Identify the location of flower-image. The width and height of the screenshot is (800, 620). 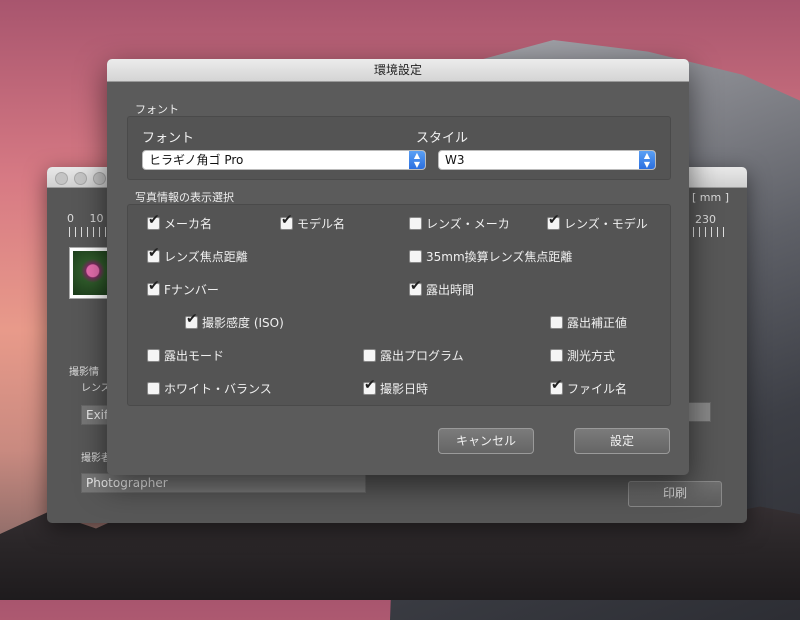
(91, 273).